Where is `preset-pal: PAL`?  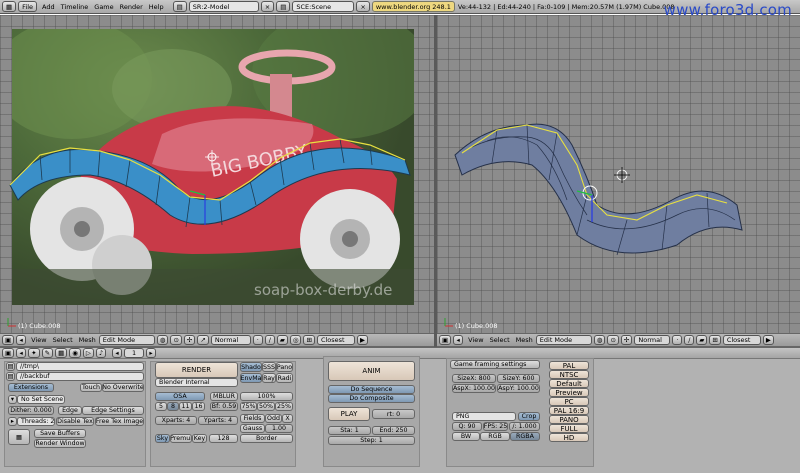 preset-pal: PAL is located at coordinates (569, 365).